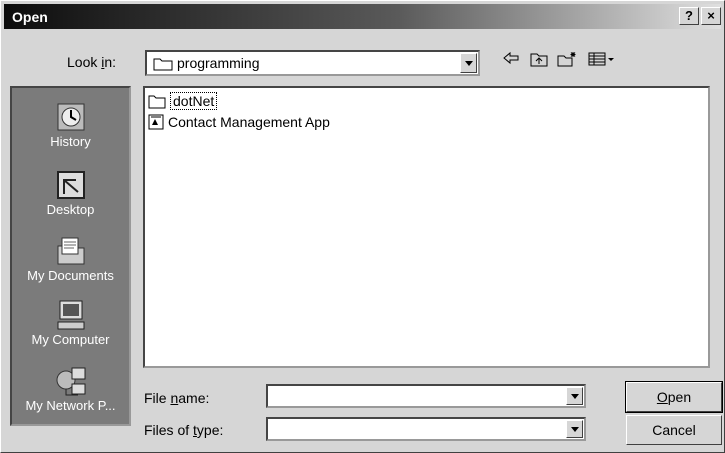 The image size is (725, 453). I want to click on computer-icon, so click(71, 315).